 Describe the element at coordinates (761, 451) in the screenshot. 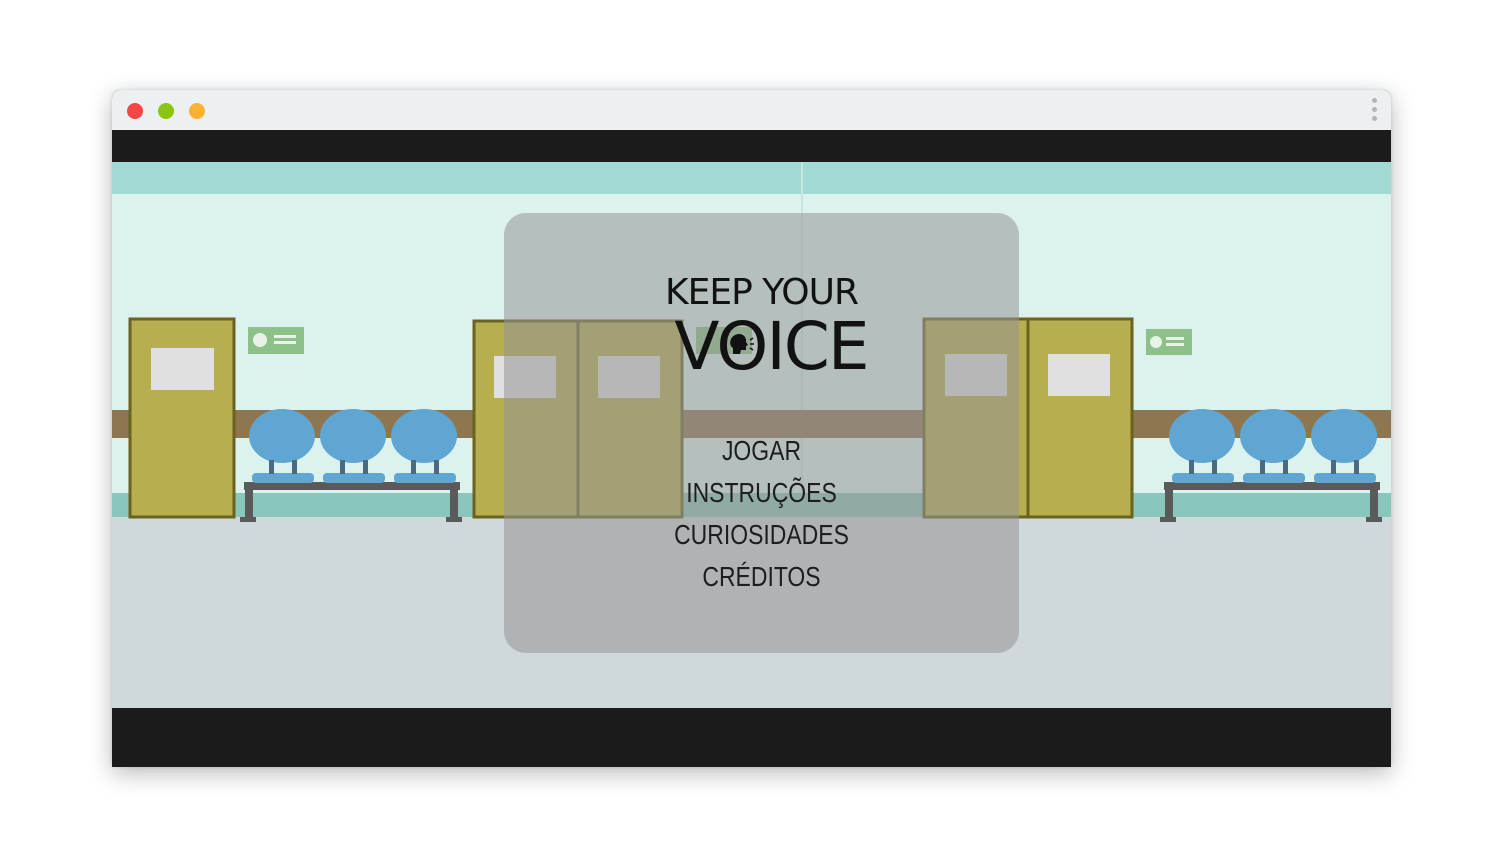

I see `menu-play-button: JOGAR` at that location.